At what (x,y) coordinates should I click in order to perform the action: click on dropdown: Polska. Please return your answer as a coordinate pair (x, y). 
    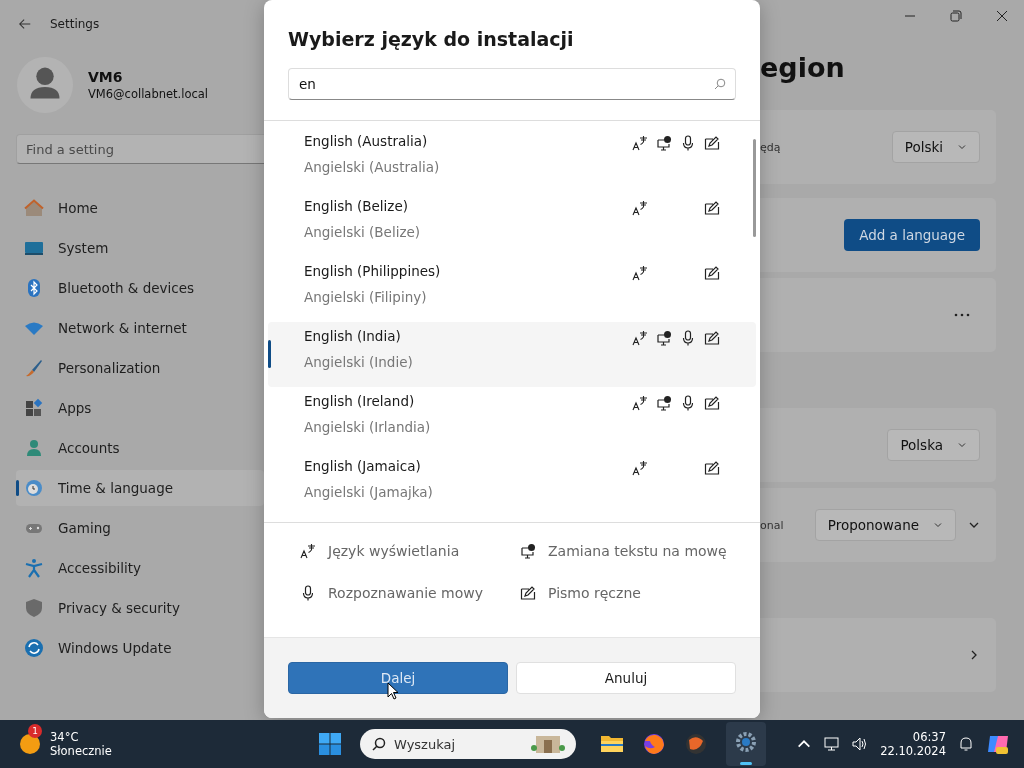
    Looking at the image, I should click on (933, 445).